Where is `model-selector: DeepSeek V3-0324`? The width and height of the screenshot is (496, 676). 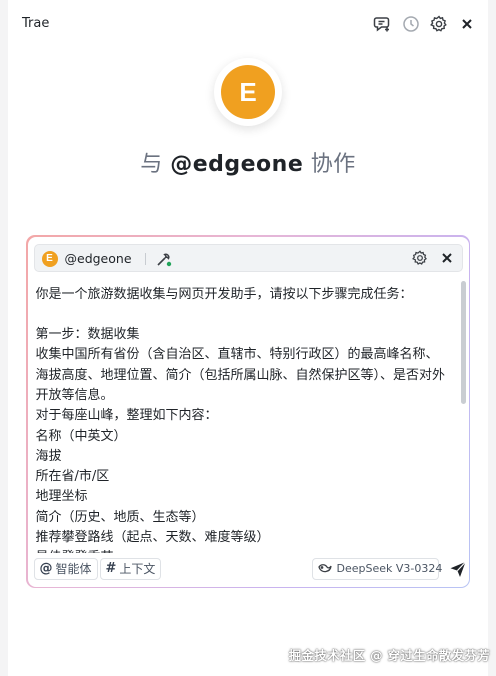
model-selector: DeepSeek V3-0324 is located at coordinates (376, 568).